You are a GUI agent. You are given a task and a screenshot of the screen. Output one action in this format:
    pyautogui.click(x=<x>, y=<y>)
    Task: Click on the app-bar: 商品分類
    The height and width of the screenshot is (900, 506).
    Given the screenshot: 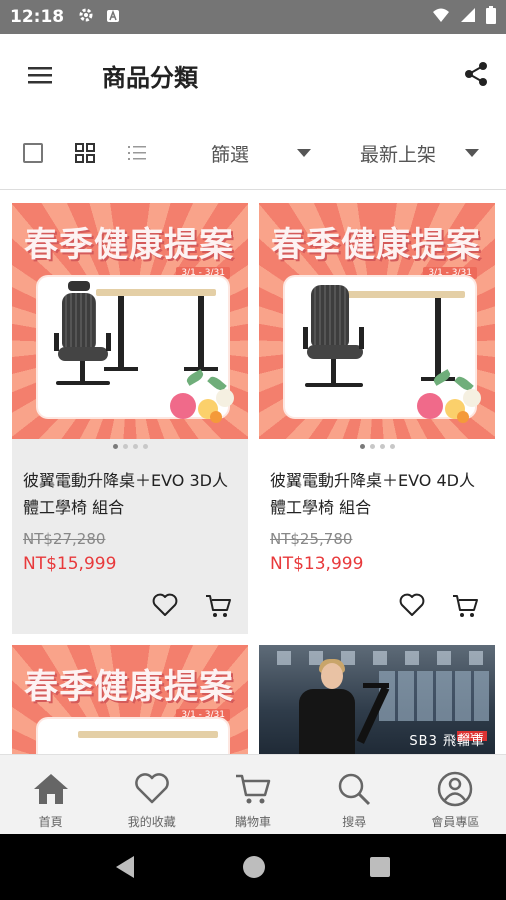 What is the action you would take?
    pyautogui.click(x=253, y=75)
    